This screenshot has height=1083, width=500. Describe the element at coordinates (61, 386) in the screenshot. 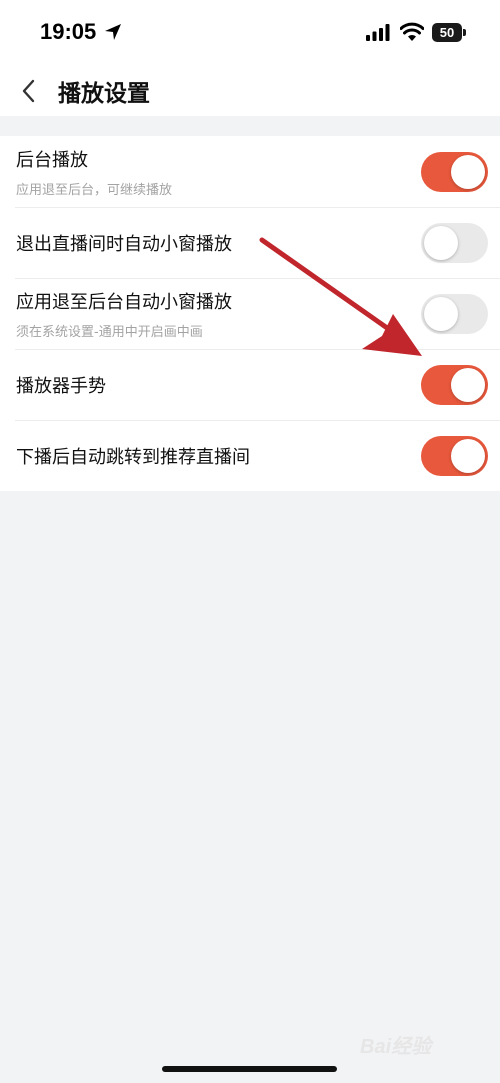

I see `setting-title: 播放器手势` at that location.